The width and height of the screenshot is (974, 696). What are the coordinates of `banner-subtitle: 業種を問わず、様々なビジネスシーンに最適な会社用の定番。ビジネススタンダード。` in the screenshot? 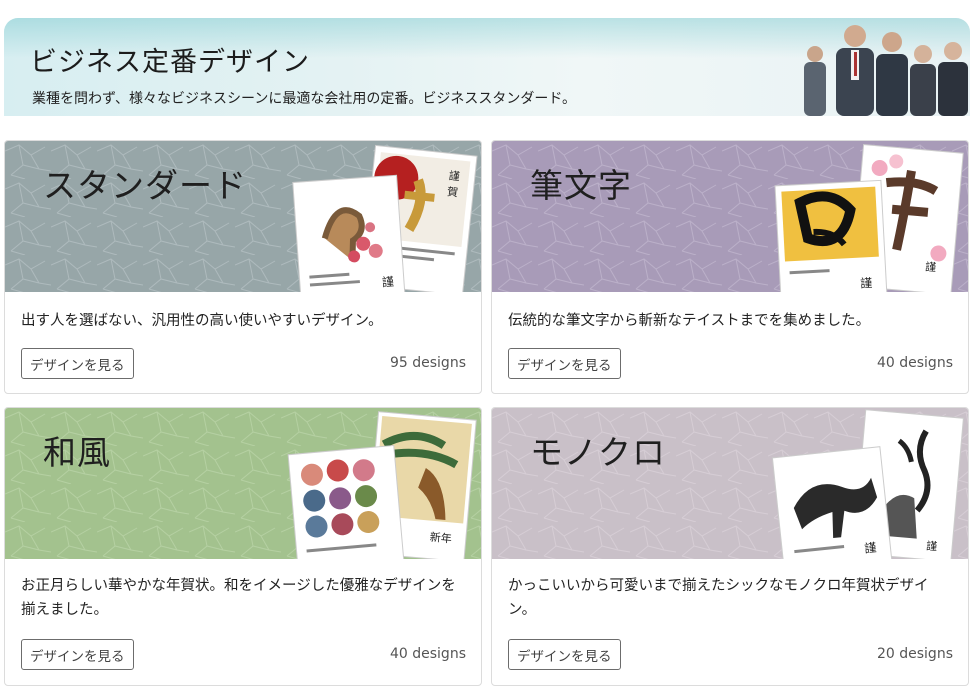 It's located at (304, 99).